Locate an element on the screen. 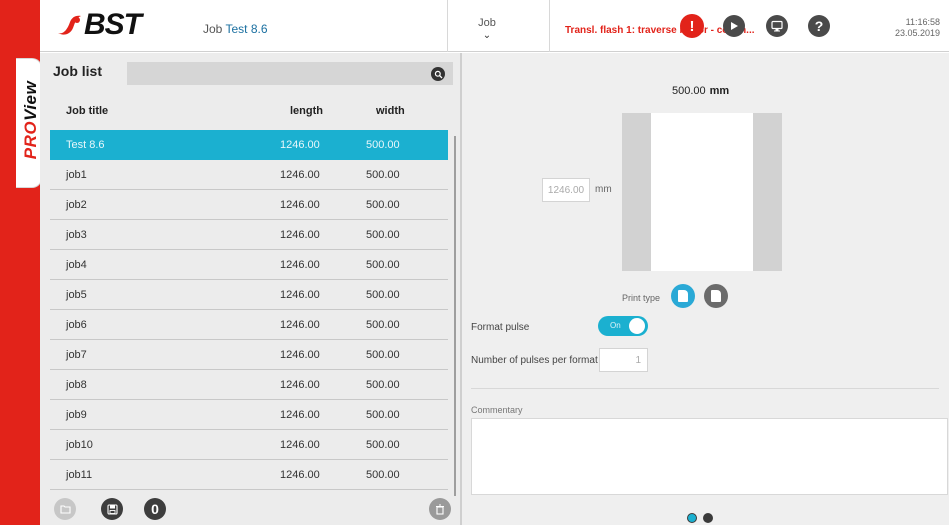 This screenshot has width=949, height=525. open-job-button is located at coordinates (65, 509).